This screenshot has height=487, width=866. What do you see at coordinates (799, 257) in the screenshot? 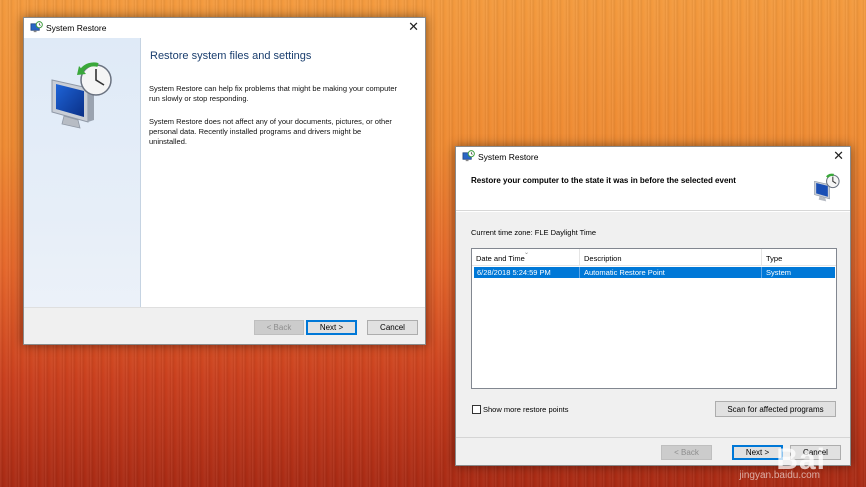
I see `column-header-type: Type` at bounding box center [799, 257].